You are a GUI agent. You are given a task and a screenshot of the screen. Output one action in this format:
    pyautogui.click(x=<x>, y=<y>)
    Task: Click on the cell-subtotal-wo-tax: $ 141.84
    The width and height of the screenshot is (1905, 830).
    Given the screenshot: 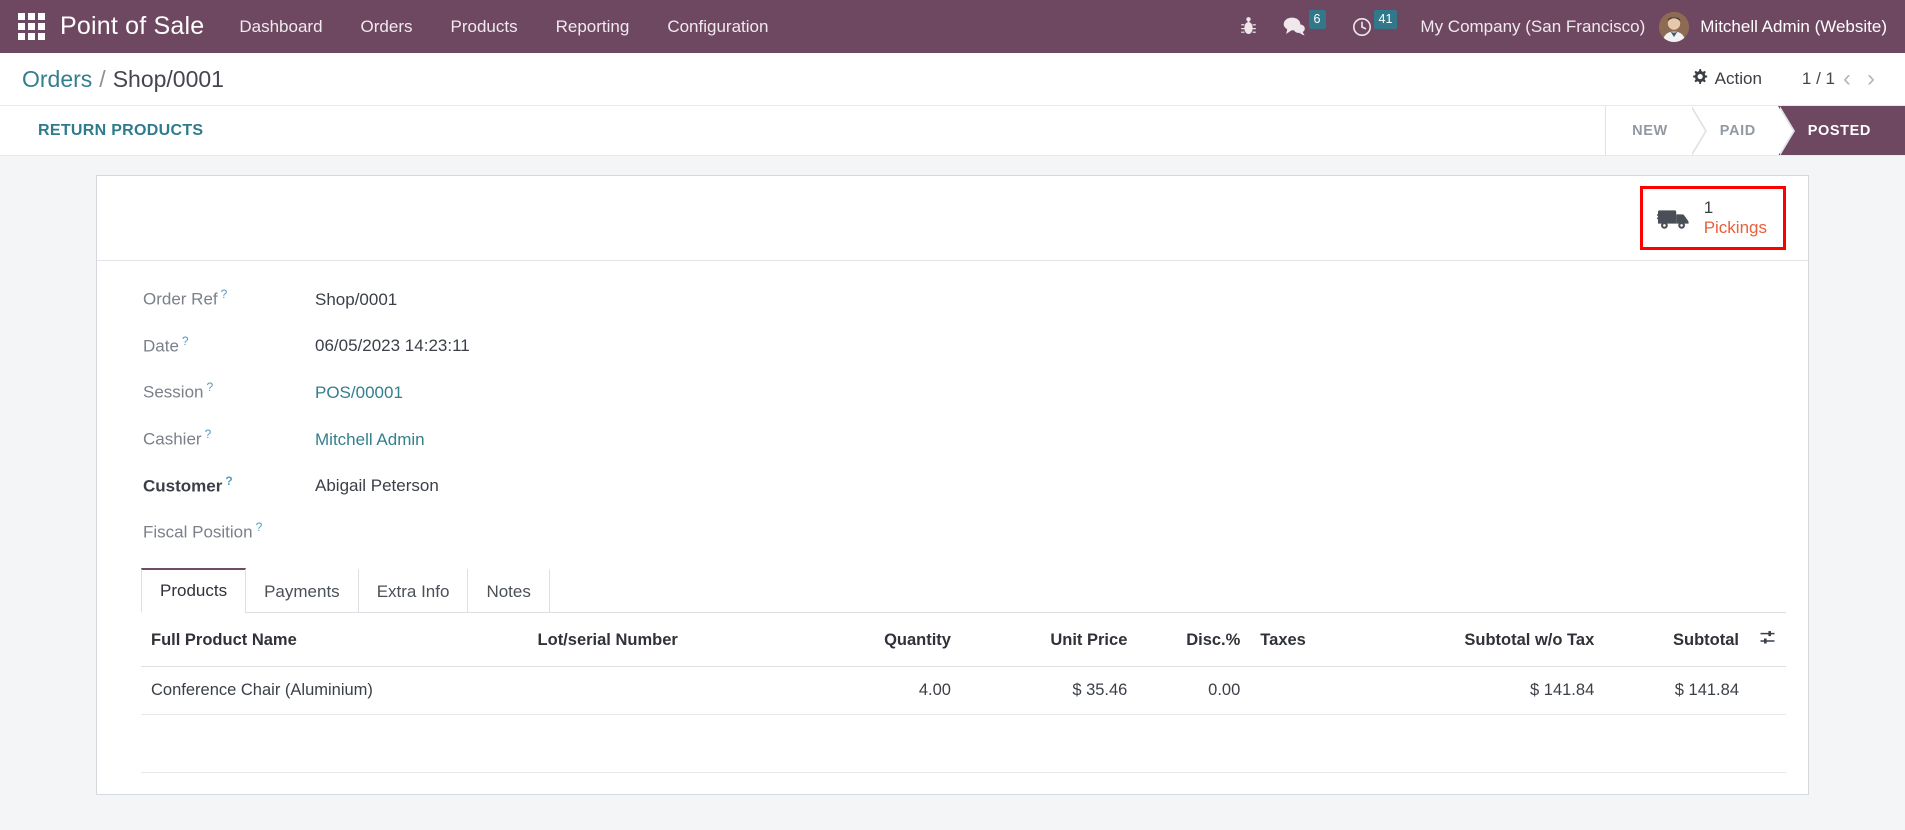 What is the action you would take?
    pyautogui.click(x=1499, y=691)
    